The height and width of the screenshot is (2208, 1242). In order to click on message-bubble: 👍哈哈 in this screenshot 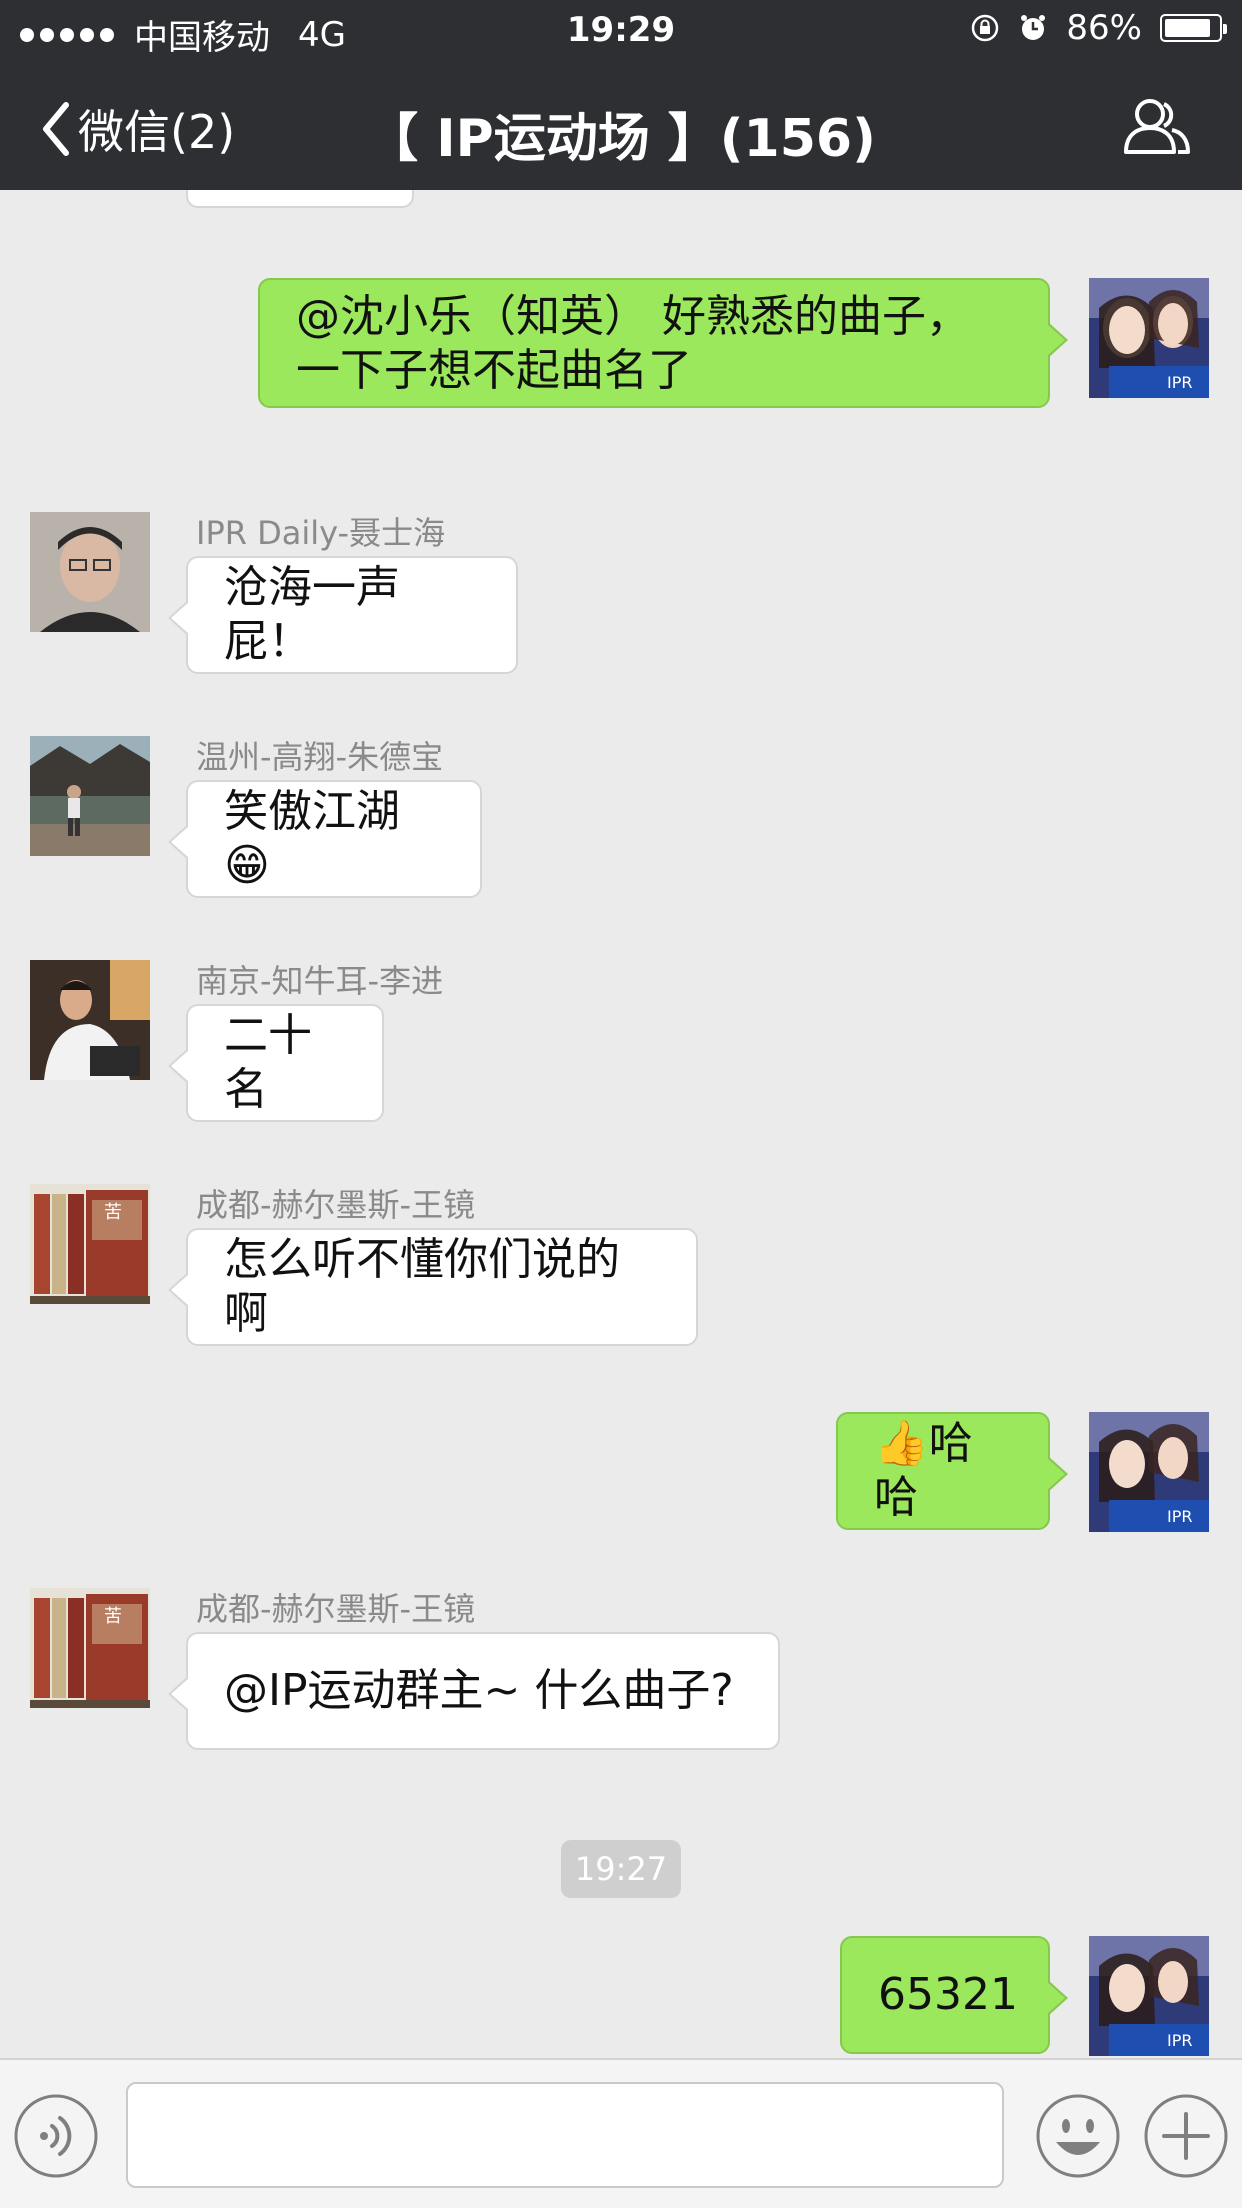, I will do `click(952, 1471)`.